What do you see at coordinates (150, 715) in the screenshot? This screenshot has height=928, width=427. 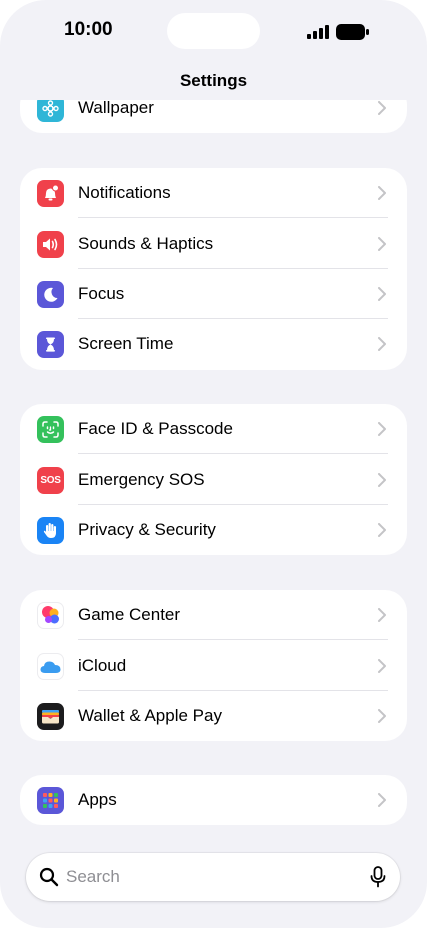 I see `settings-row-label: Wallet & Apple Pay` at bounding box center [150, 715].